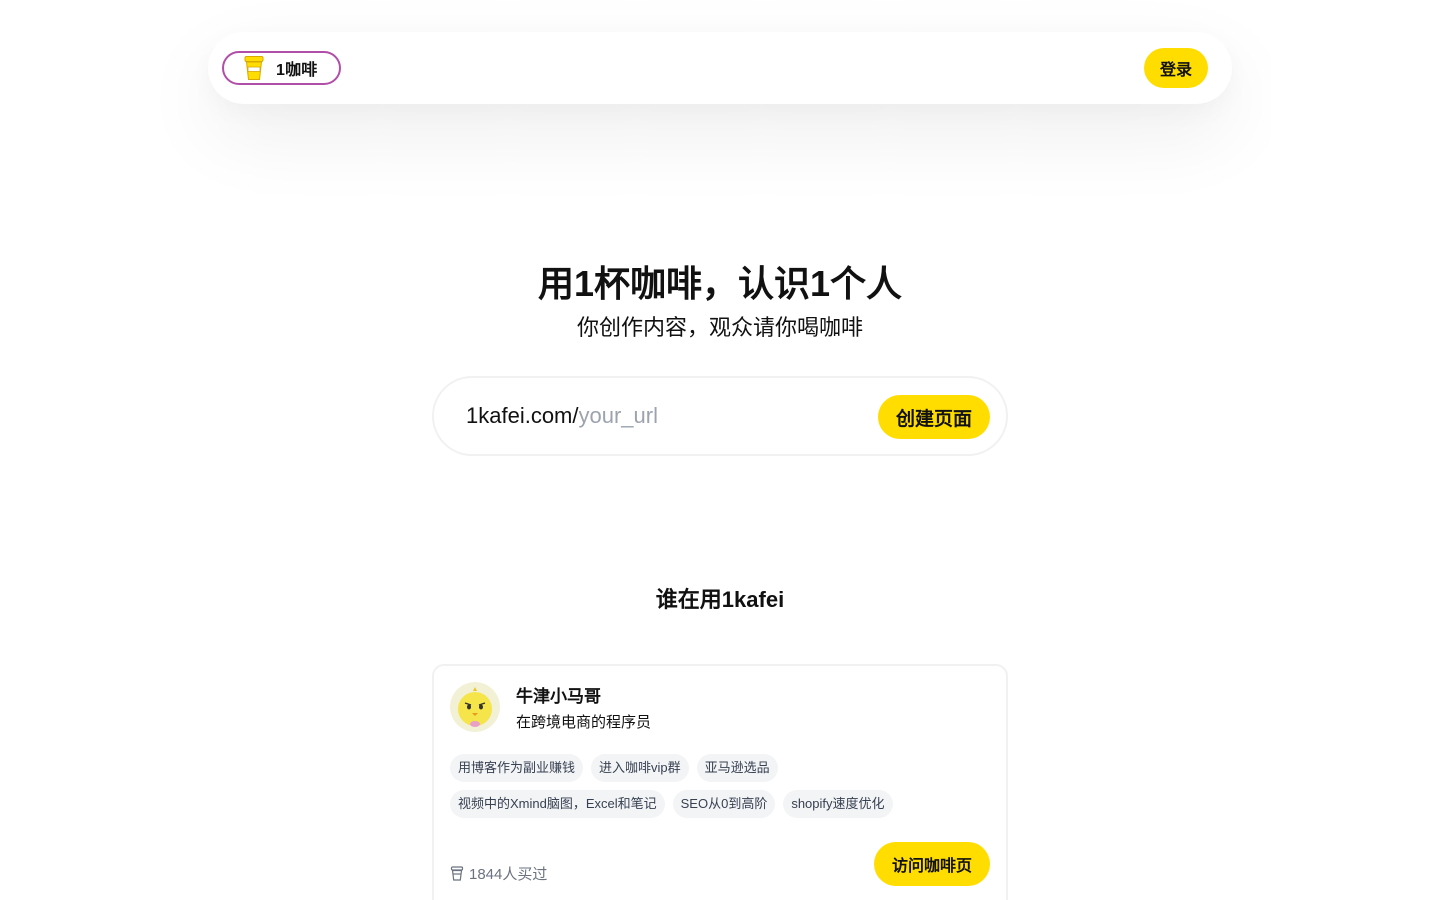  I want to click on create-page-button: 创建页面, so click(934, 417).